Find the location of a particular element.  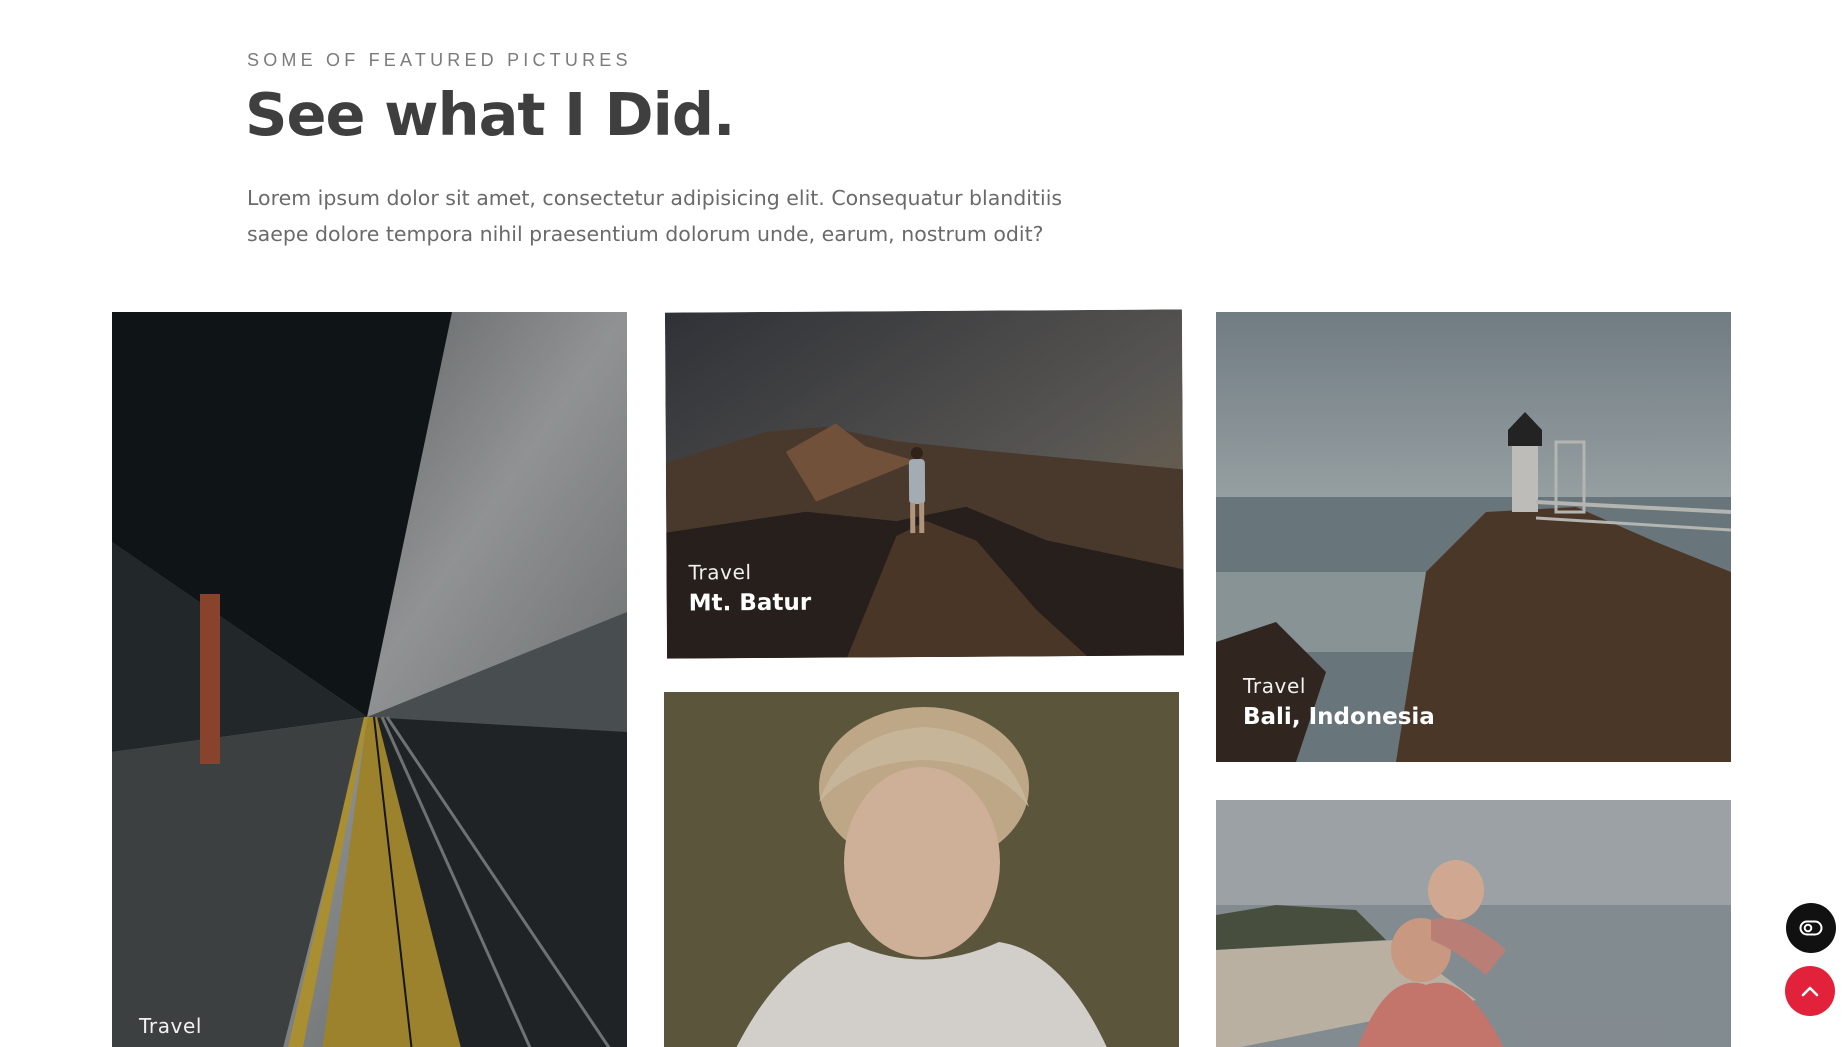

chevron-up-icon is located at coordinates (1810, 991).